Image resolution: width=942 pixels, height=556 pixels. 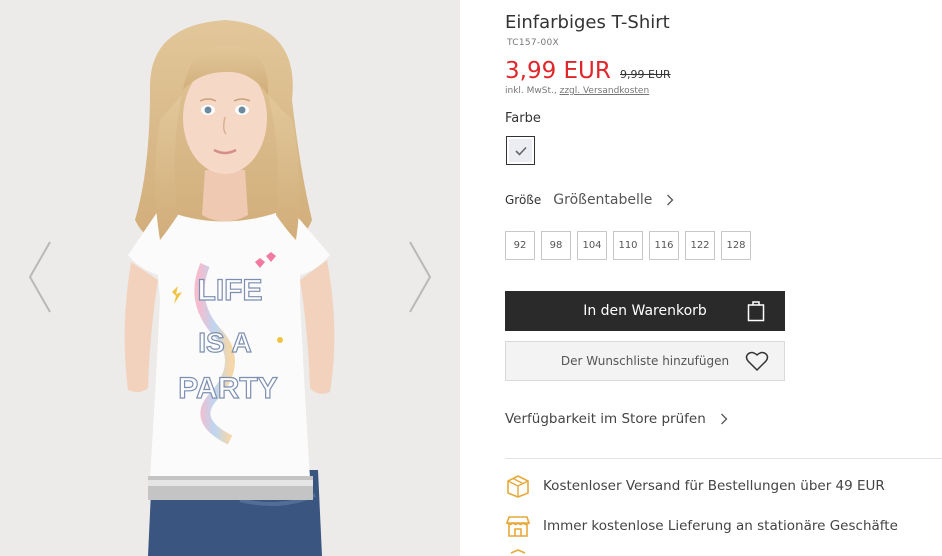 I want to click on add-to-cart-button: In den Warenkorb, so click(x=645, y=311).